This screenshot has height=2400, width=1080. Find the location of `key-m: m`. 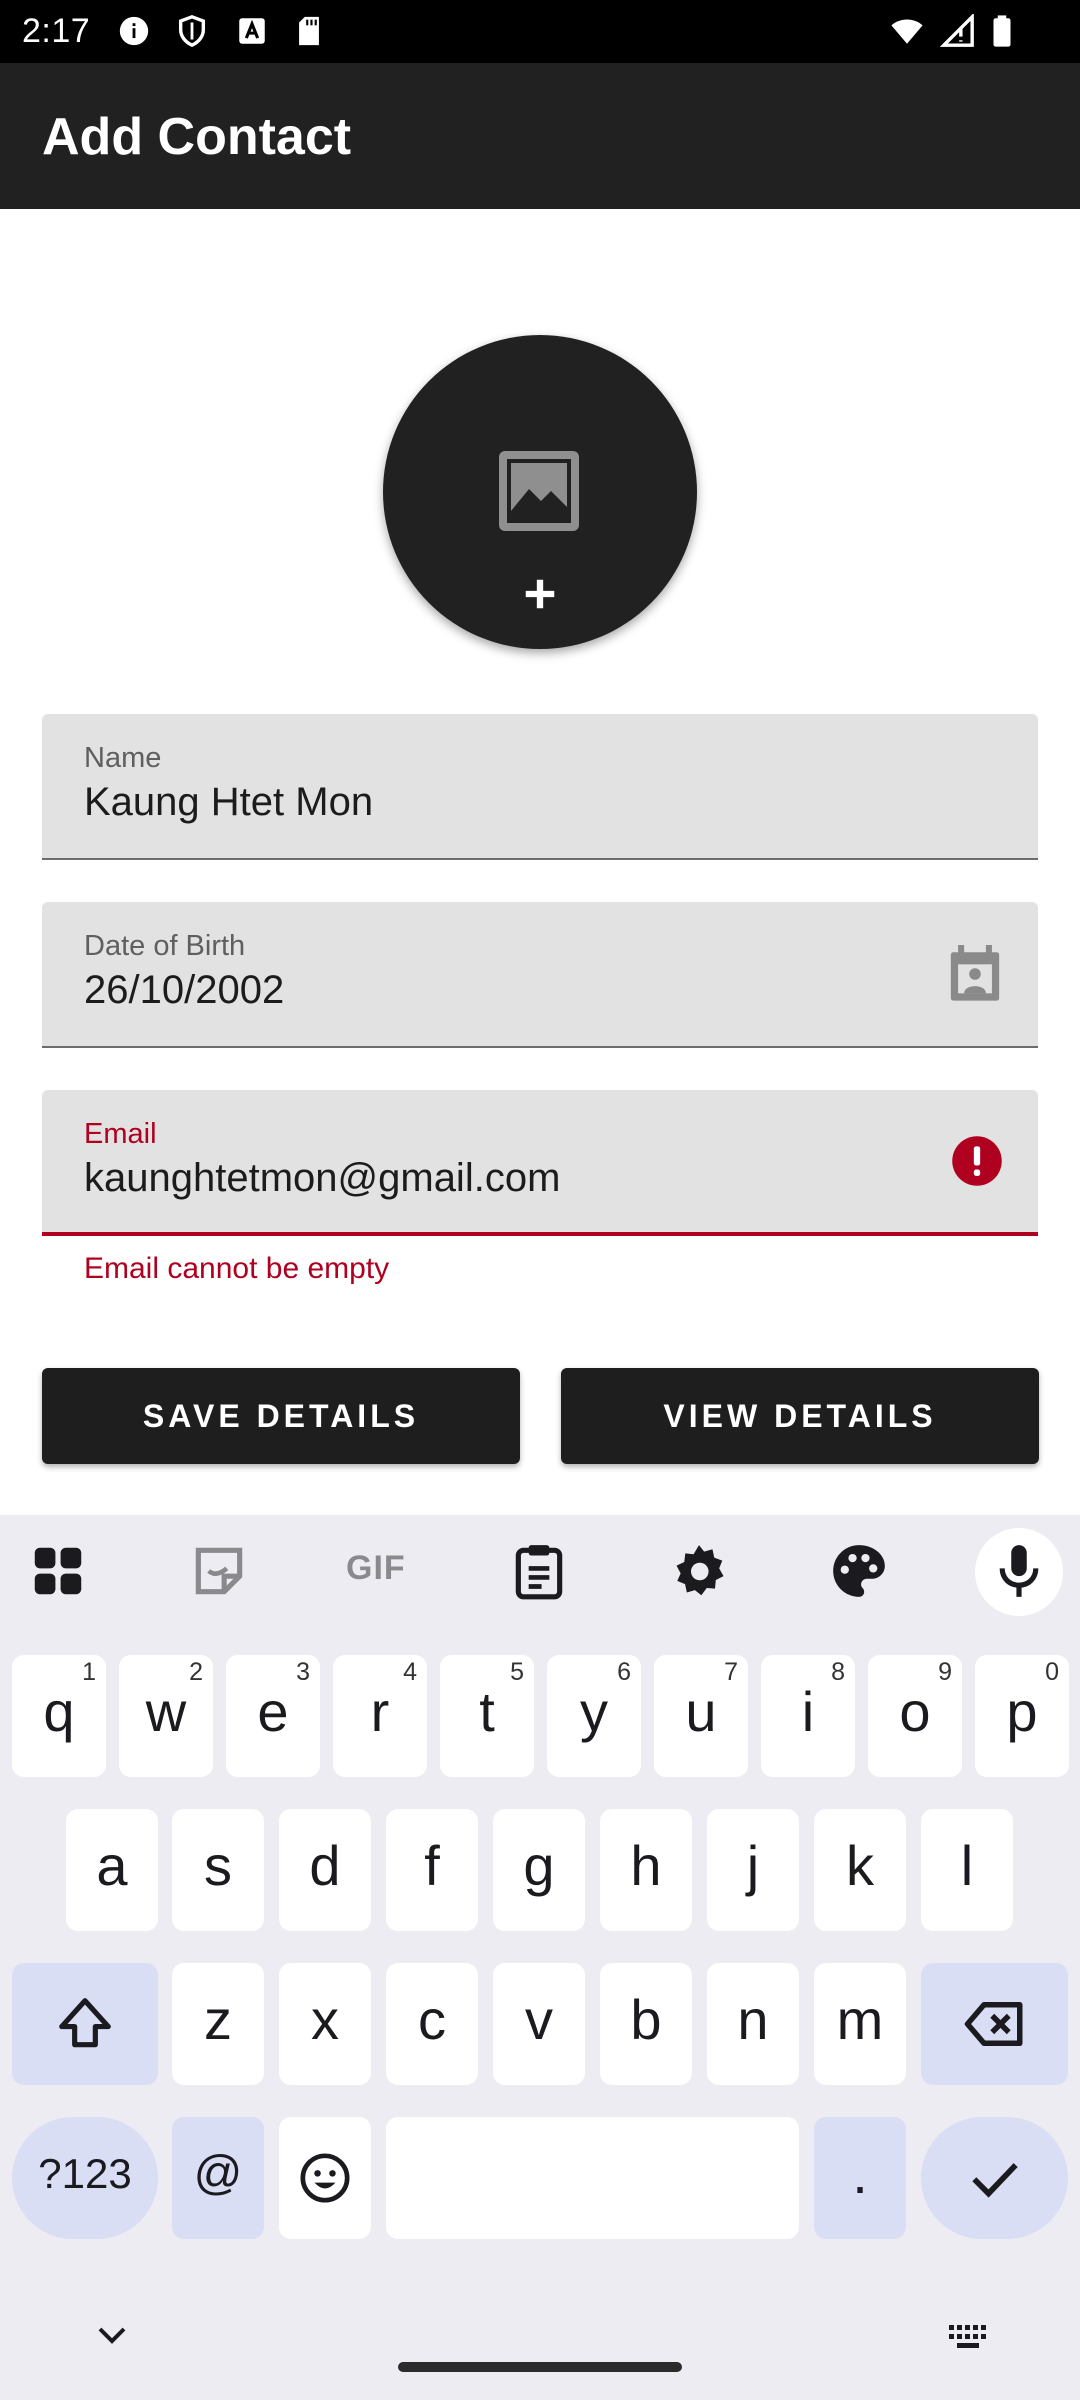

key-m: m is located at coordinates (860, 2024).